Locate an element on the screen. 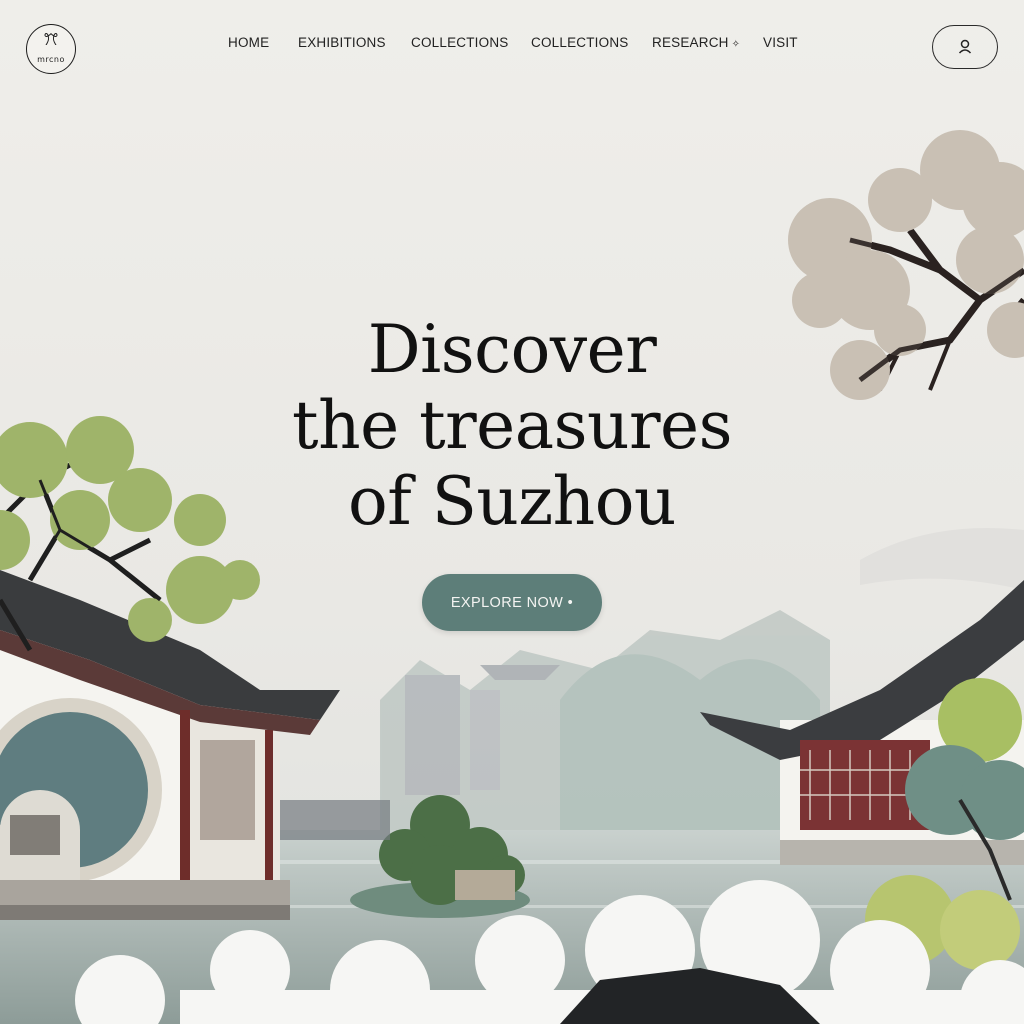 This screenshot has height=1024, width=1024. nav-item-research: RESEARCH ✧ is located at coordinates (696, 42).